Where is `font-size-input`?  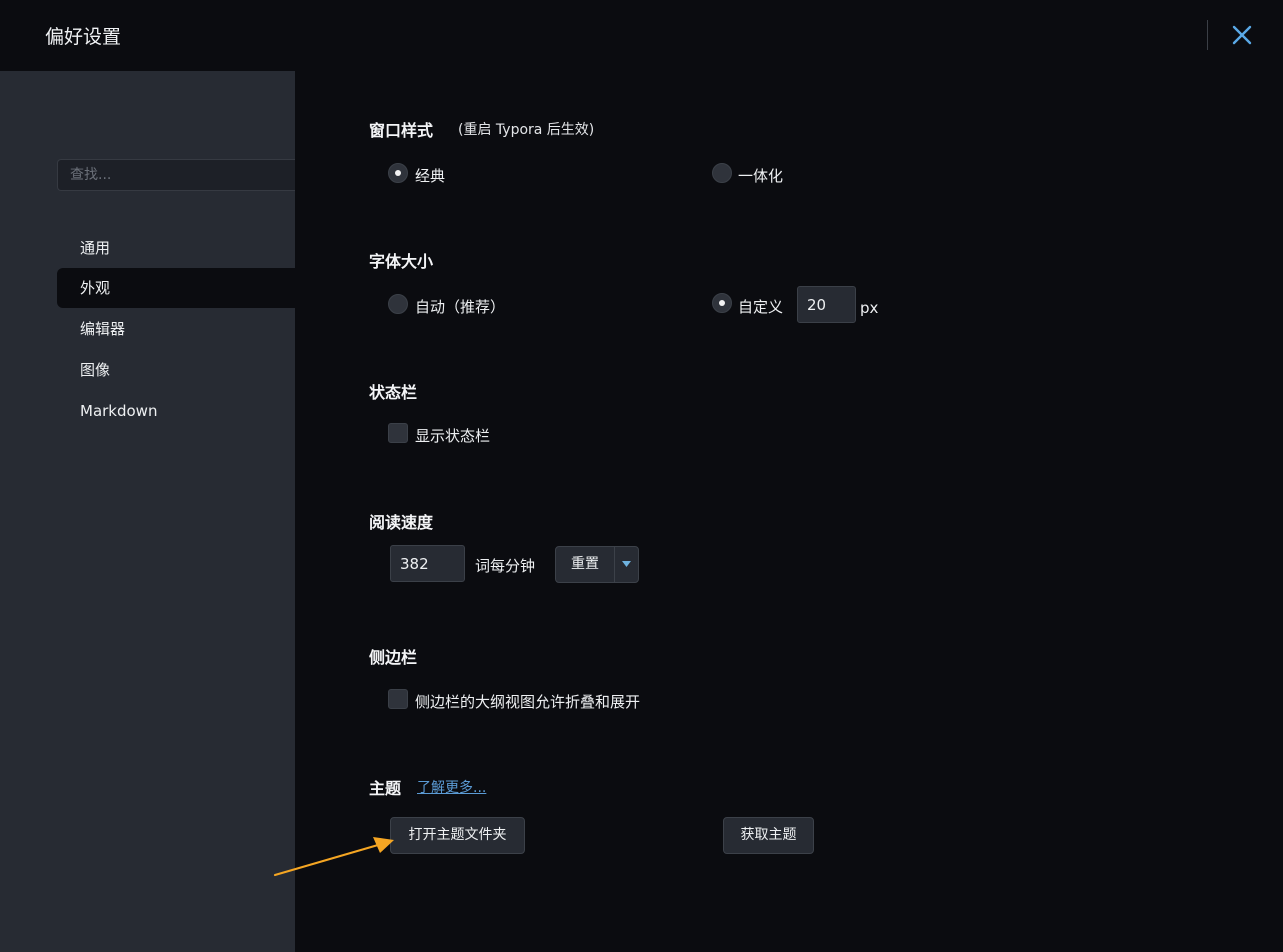 font-size-input is located at coordinates (826, 304).